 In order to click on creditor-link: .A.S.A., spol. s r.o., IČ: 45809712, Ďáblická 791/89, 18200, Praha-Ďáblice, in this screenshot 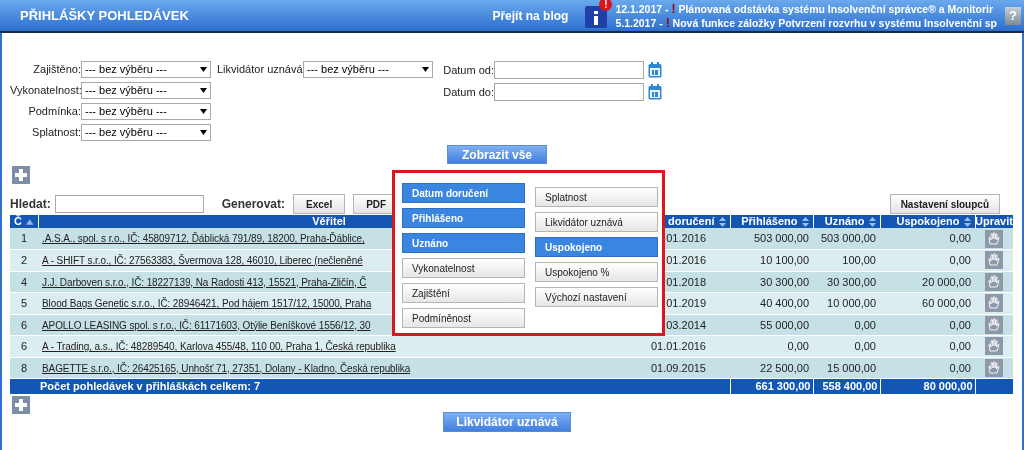, I will do `click(203, 239)`.